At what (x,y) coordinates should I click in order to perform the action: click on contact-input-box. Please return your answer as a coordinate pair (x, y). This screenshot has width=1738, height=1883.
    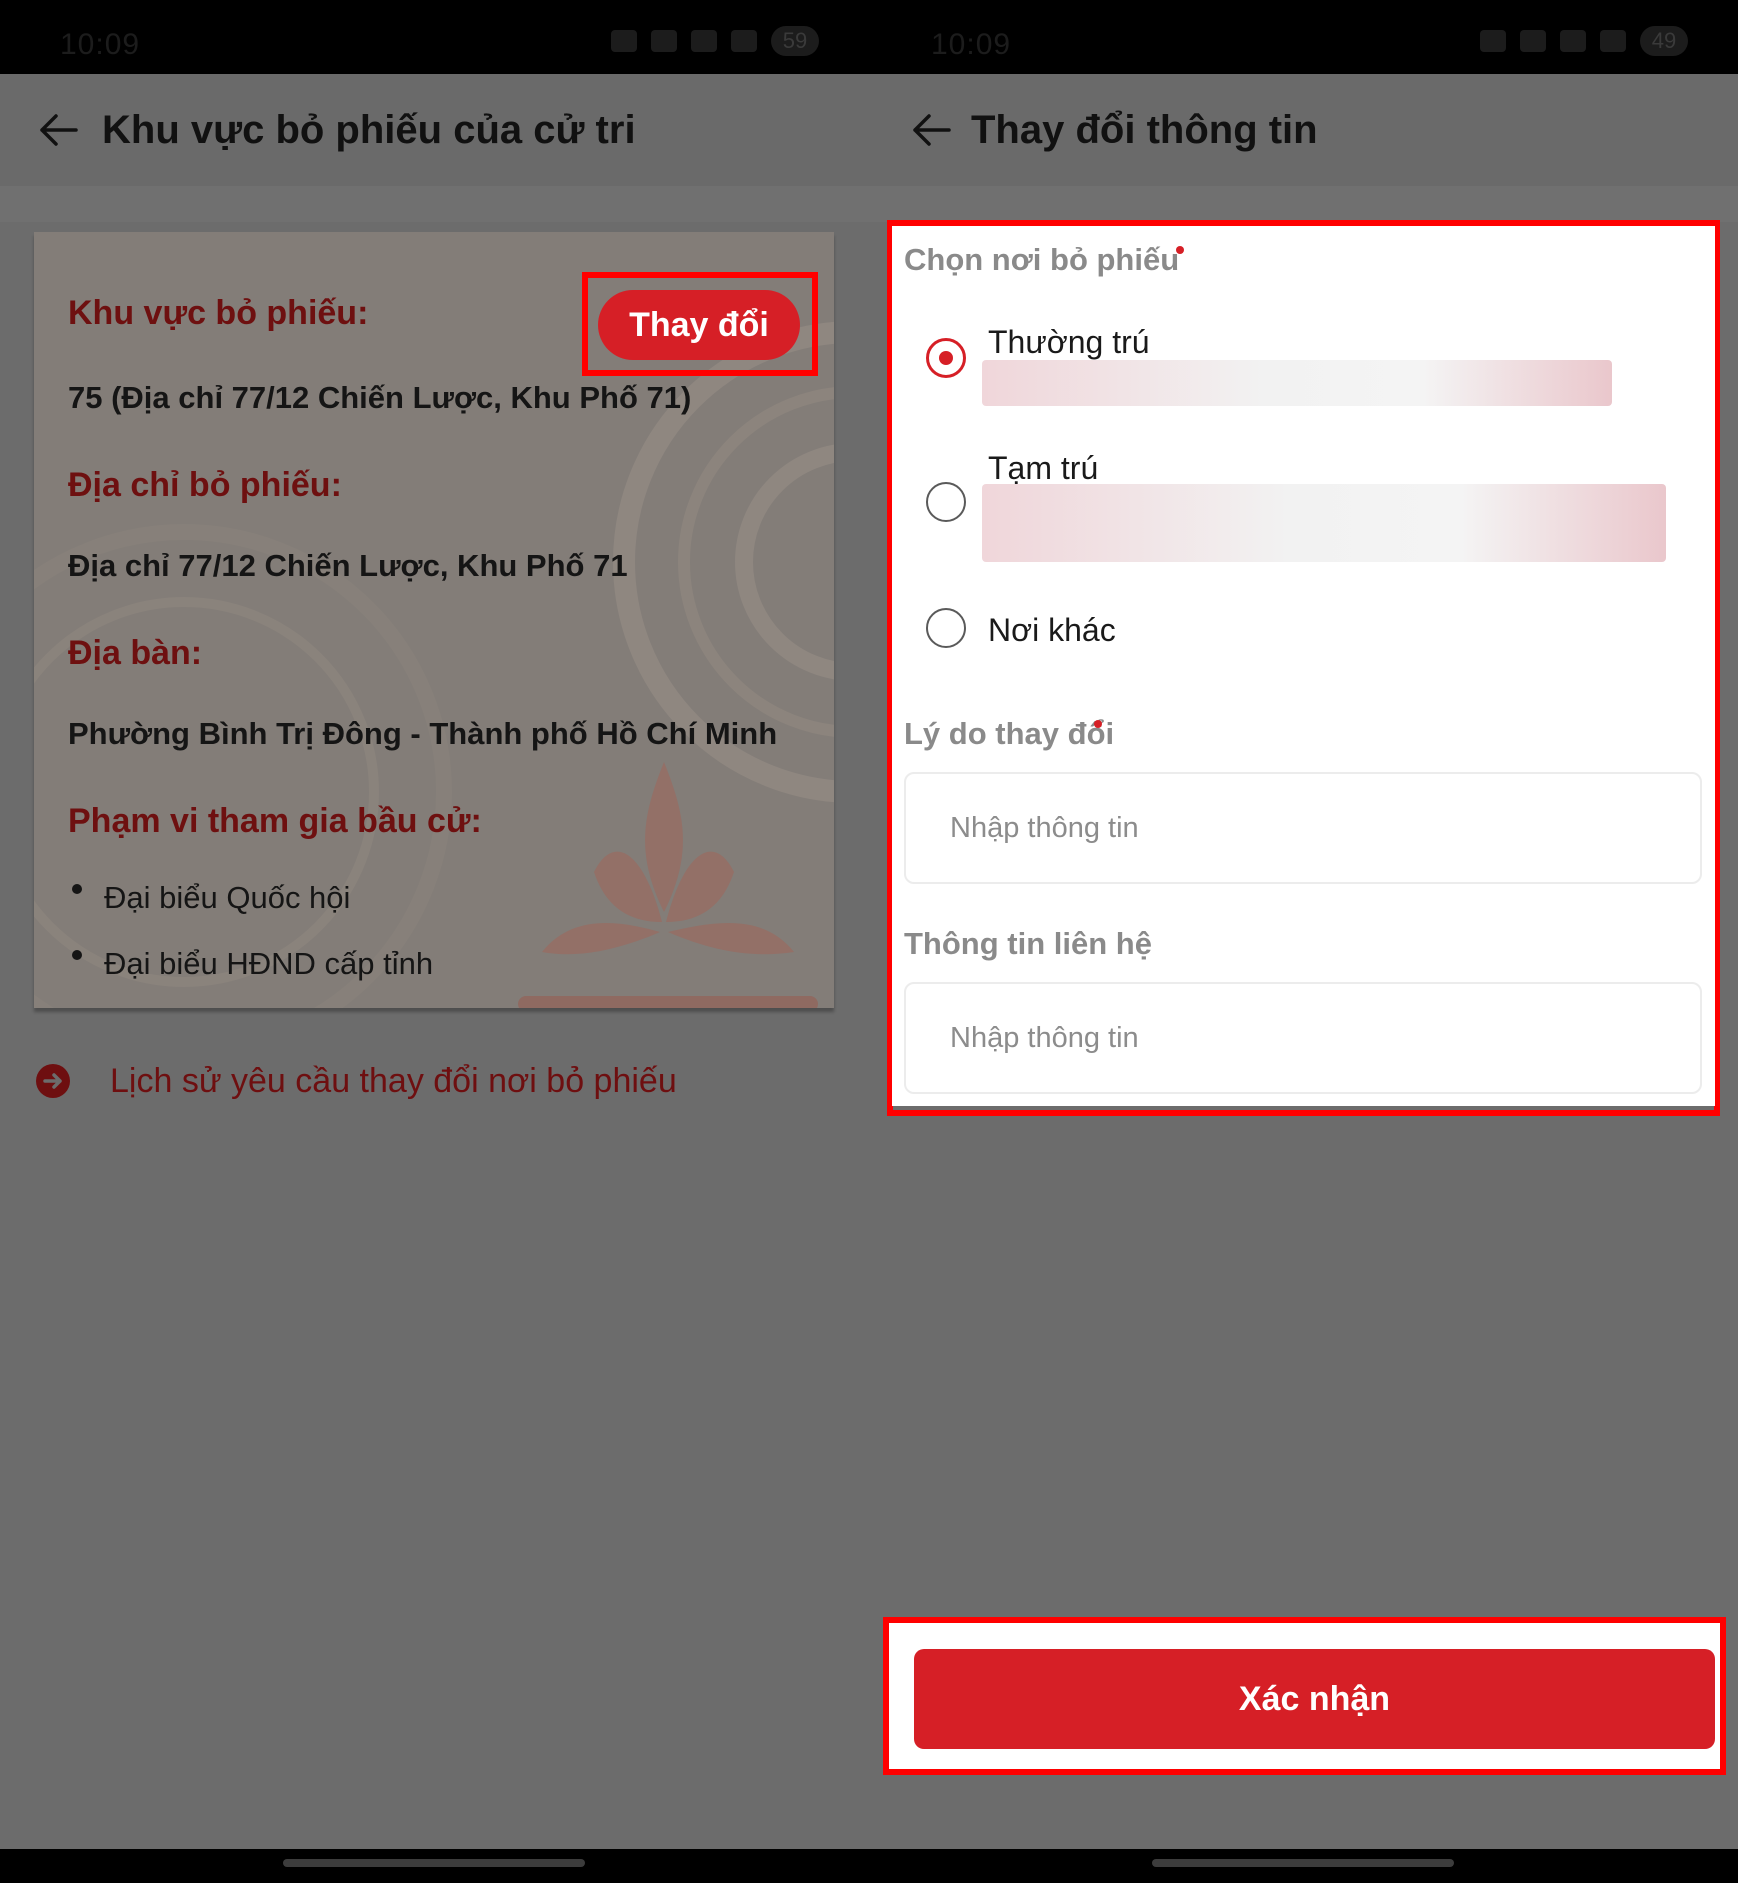
    Looking at the image, I should click on (1303, 1038).